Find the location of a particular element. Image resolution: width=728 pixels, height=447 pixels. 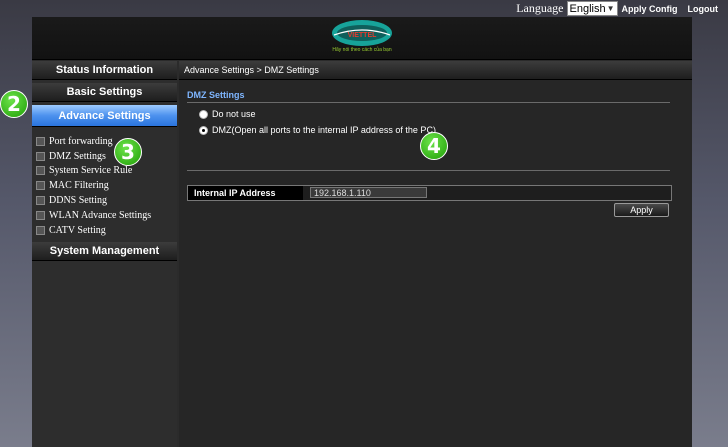

submenu-mac-filtering: MAC Filtering is located at coordinates (106, 185).